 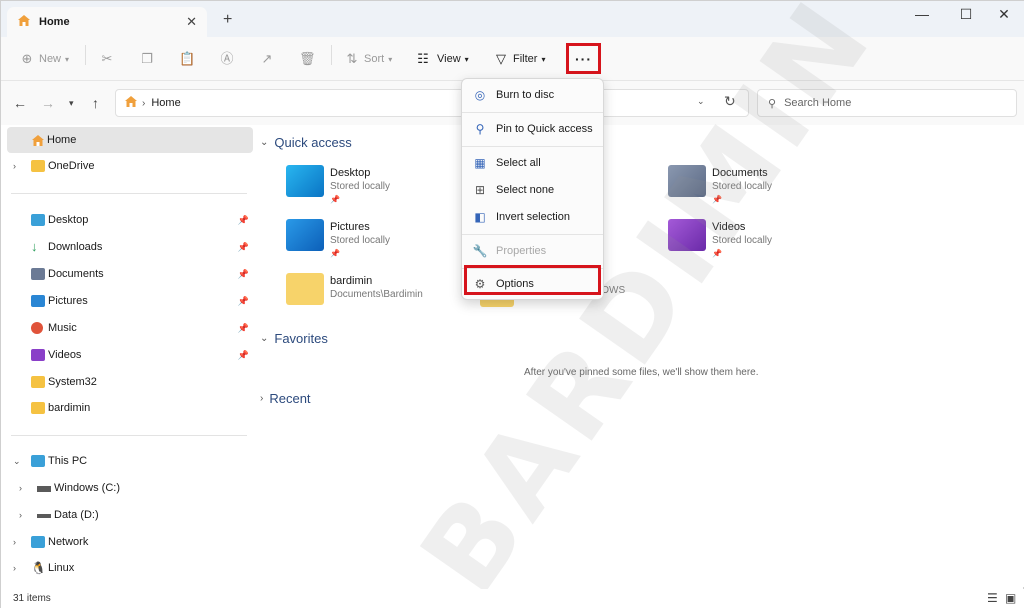 I want to click on filter-button: ▽ Filter ▾, so click(x=519, y=59).